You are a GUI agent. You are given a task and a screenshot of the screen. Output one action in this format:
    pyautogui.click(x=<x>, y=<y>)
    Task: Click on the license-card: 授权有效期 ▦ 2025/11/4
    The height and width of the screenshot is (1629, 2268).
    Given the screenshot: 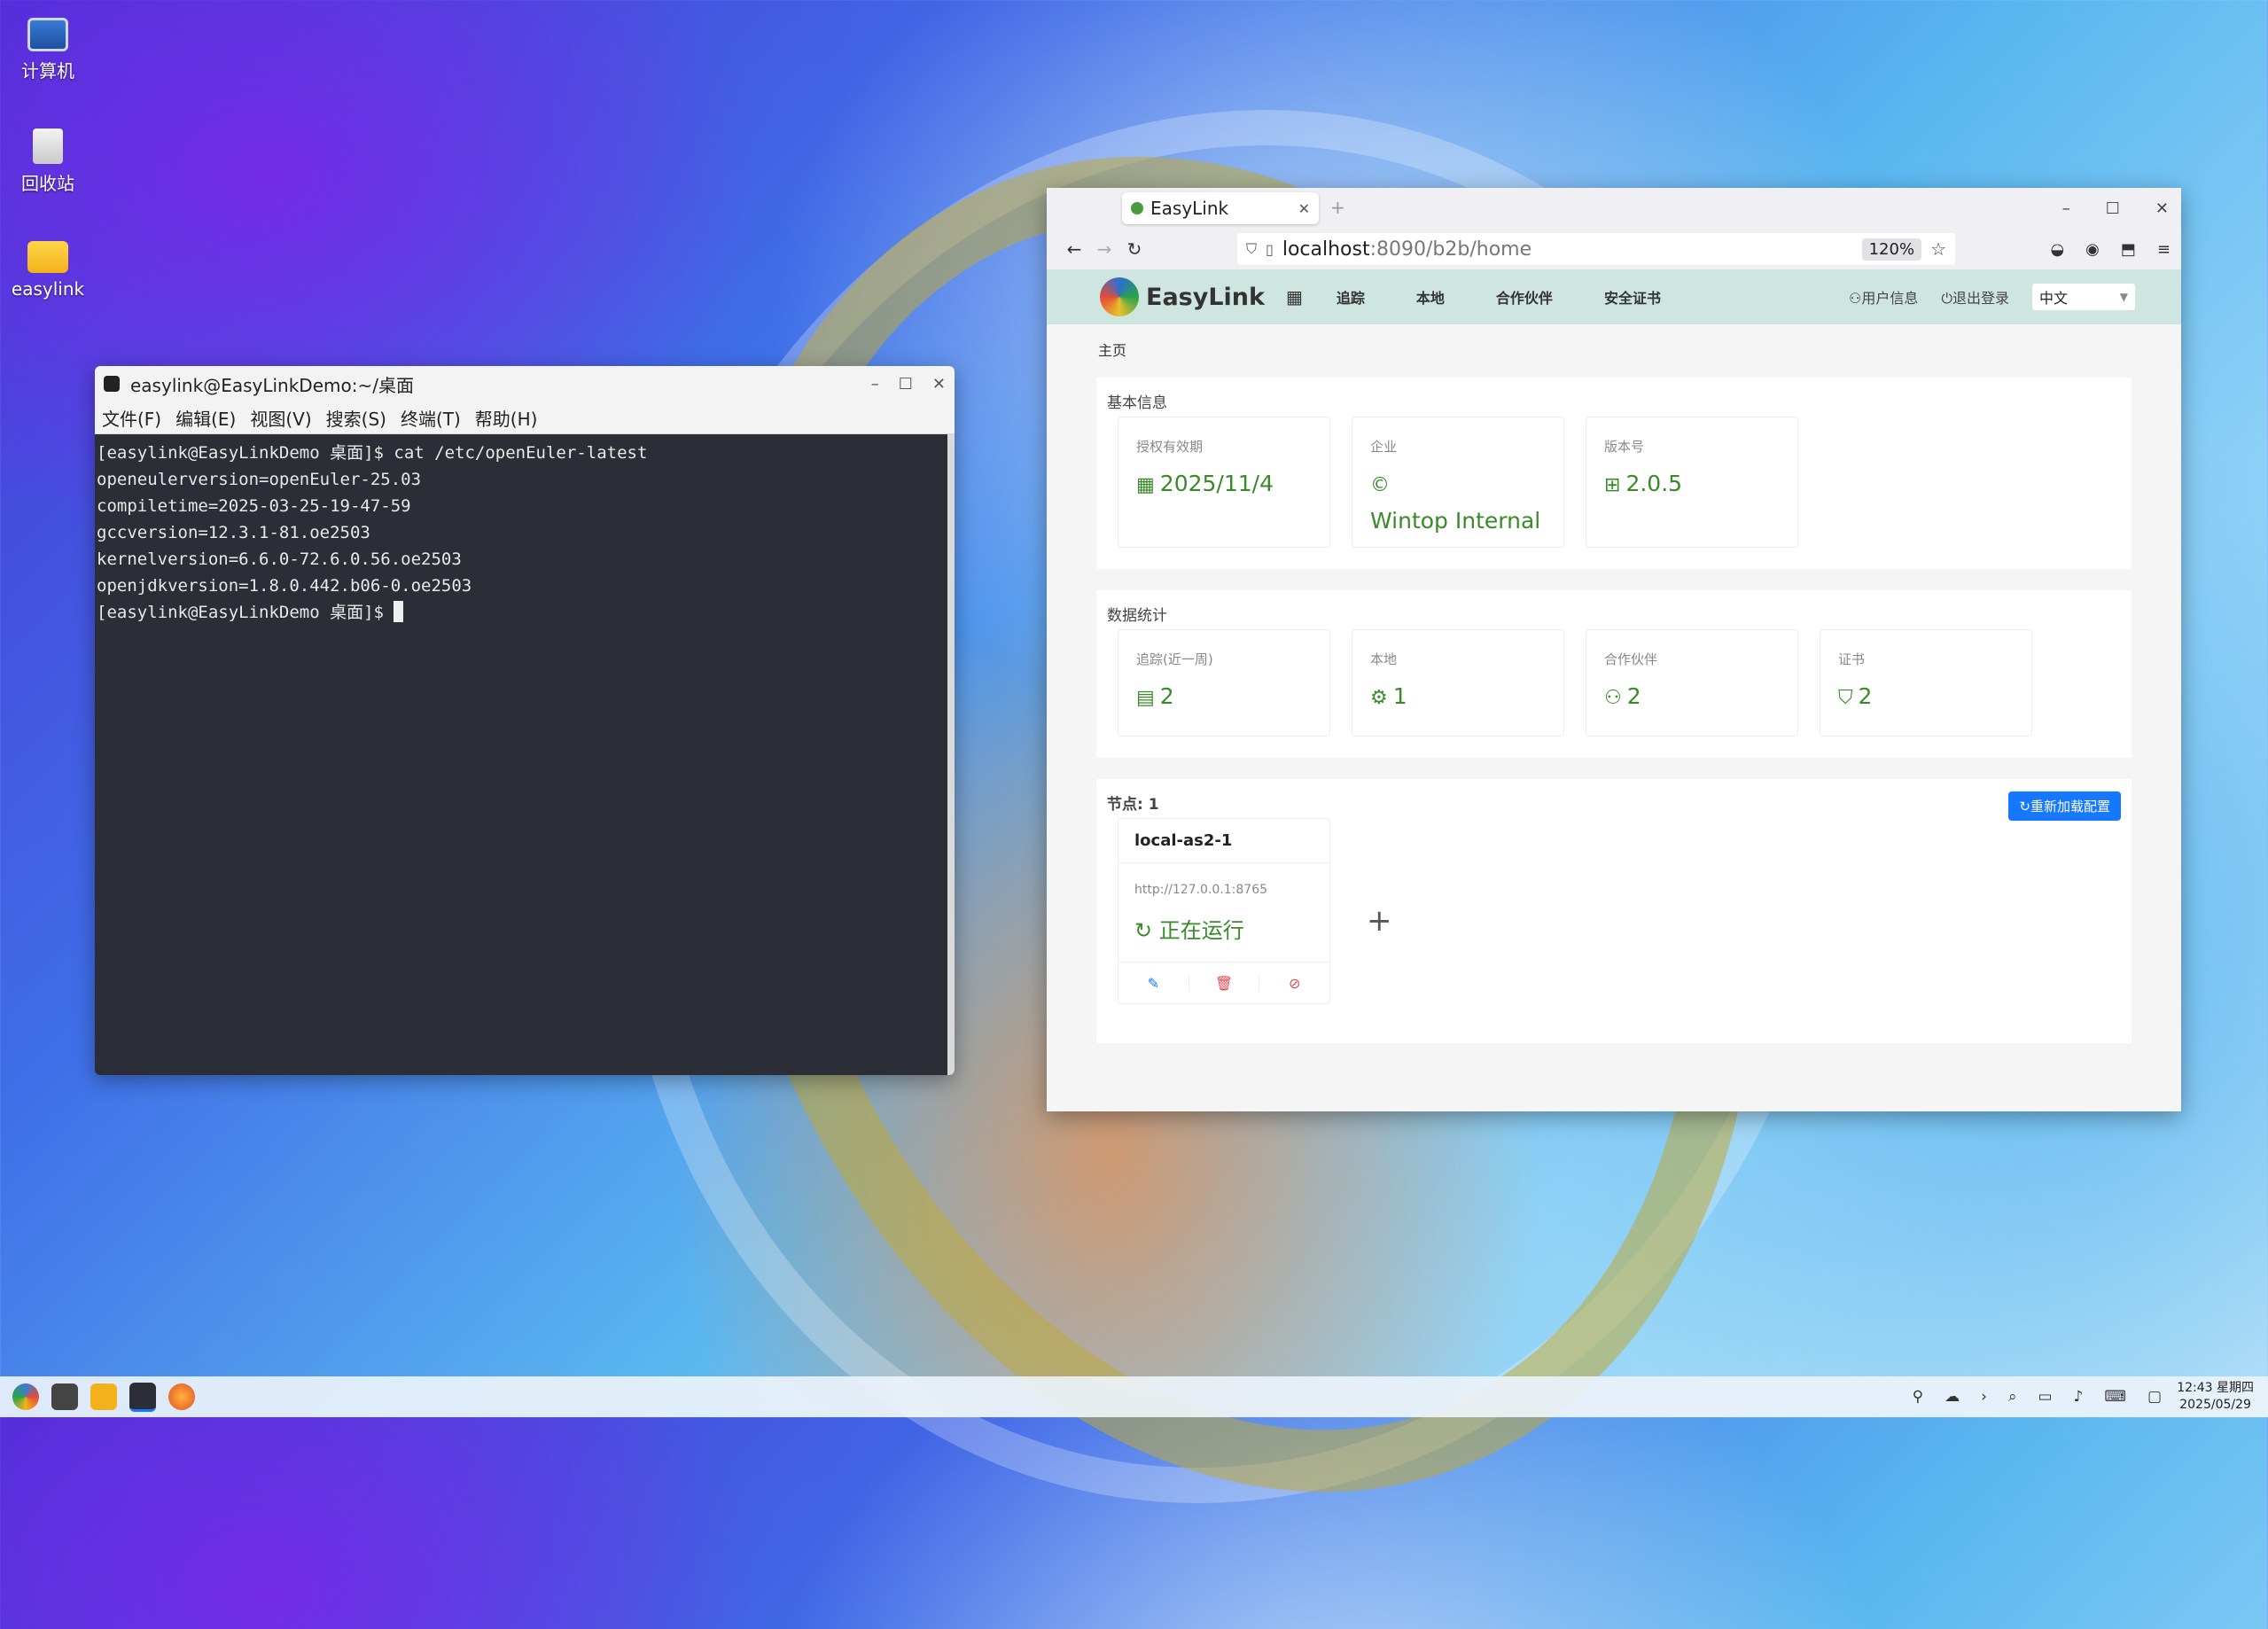 What is the action you would take?
    pyautogui.click(x=1224, y=482)
    